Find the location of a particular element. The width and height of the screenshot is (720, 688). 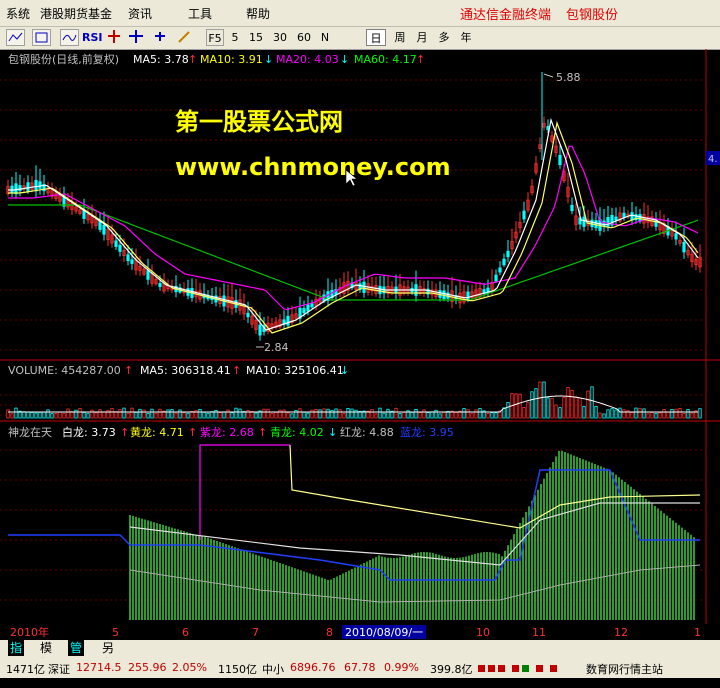

period-week: 周 is located at coordinates (400, 37).